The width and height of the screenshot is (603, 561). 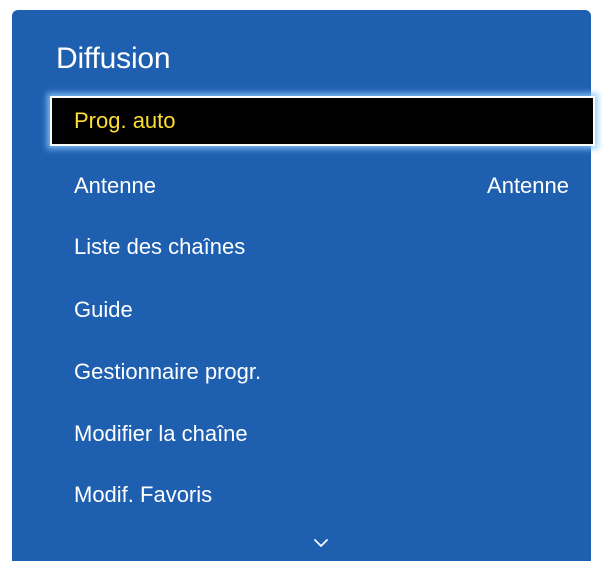 I want to click on menu-item-antenne: Antenne Antenne, so click(x=322, y=186).